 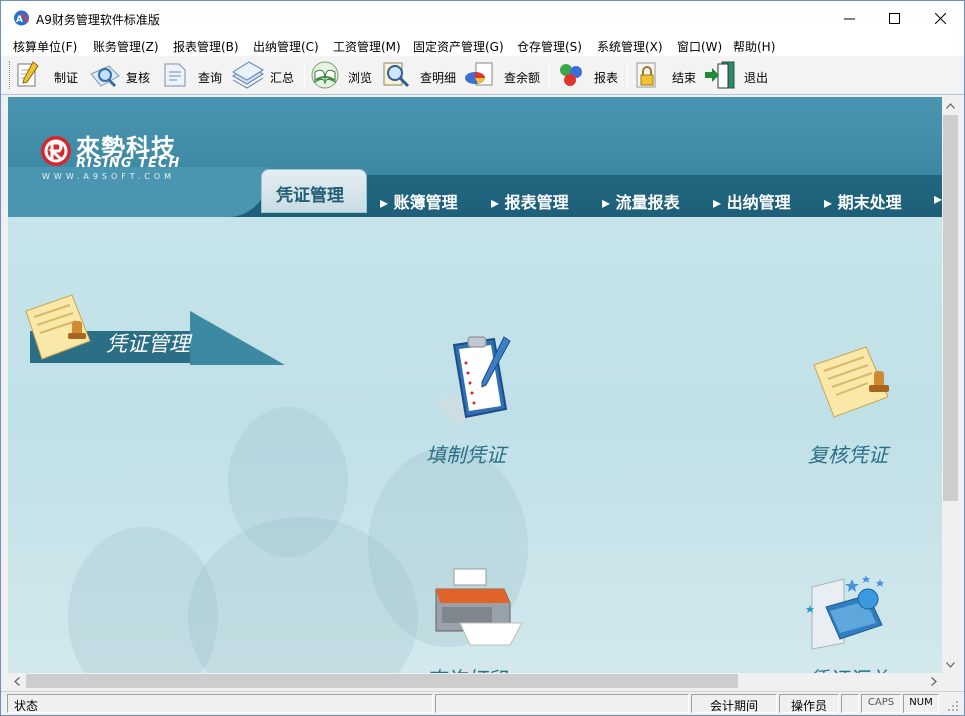 I want to click on menu-accounting-unit: 核算单位(F), so click(x=45, y=46).